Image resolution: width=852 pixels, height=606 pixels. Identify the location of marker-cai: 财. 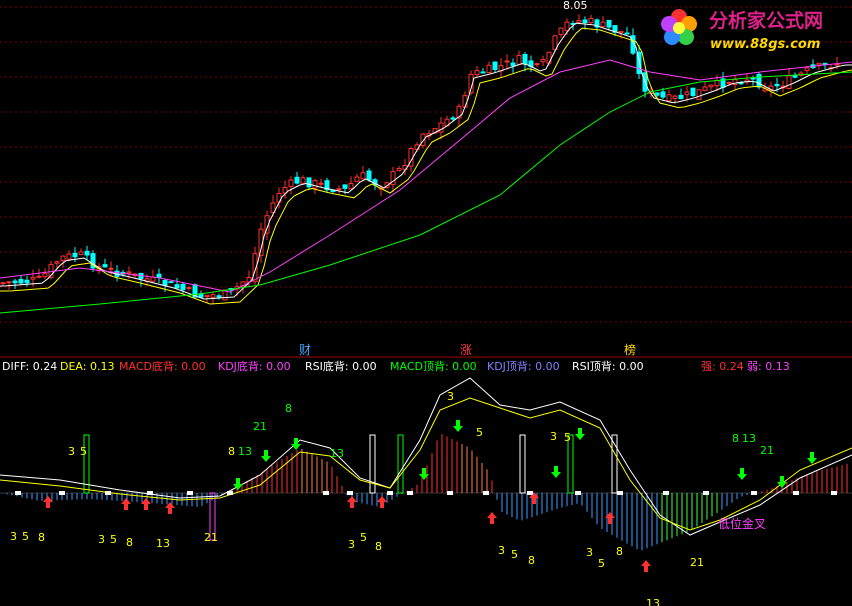
(305, 350).